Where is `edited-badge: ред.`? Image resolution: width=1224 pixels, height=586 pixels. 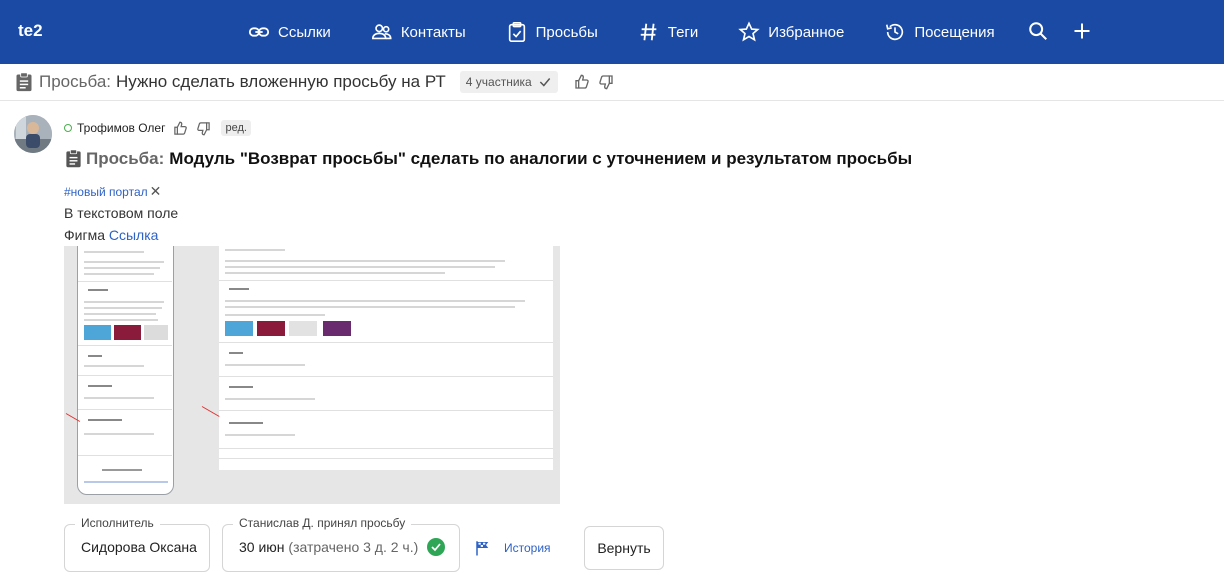 edited-badge: ред. is located at coordinates (236, 128).